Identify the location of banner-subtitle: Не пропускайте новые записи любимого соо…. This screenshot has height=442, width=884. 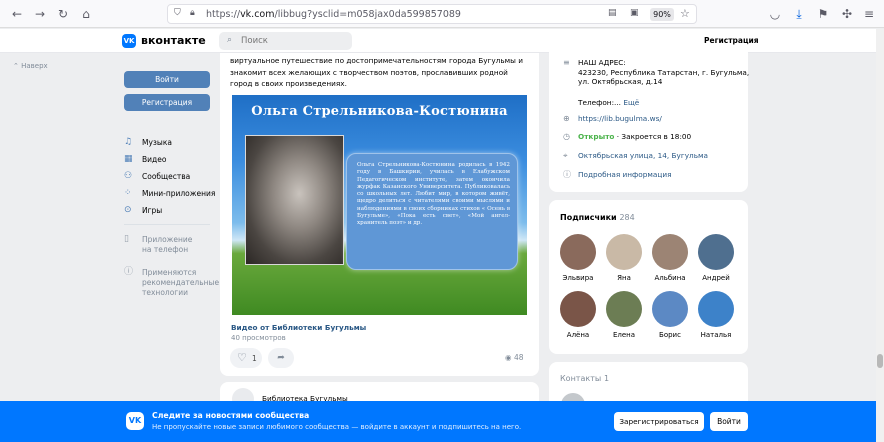
(337, 427).